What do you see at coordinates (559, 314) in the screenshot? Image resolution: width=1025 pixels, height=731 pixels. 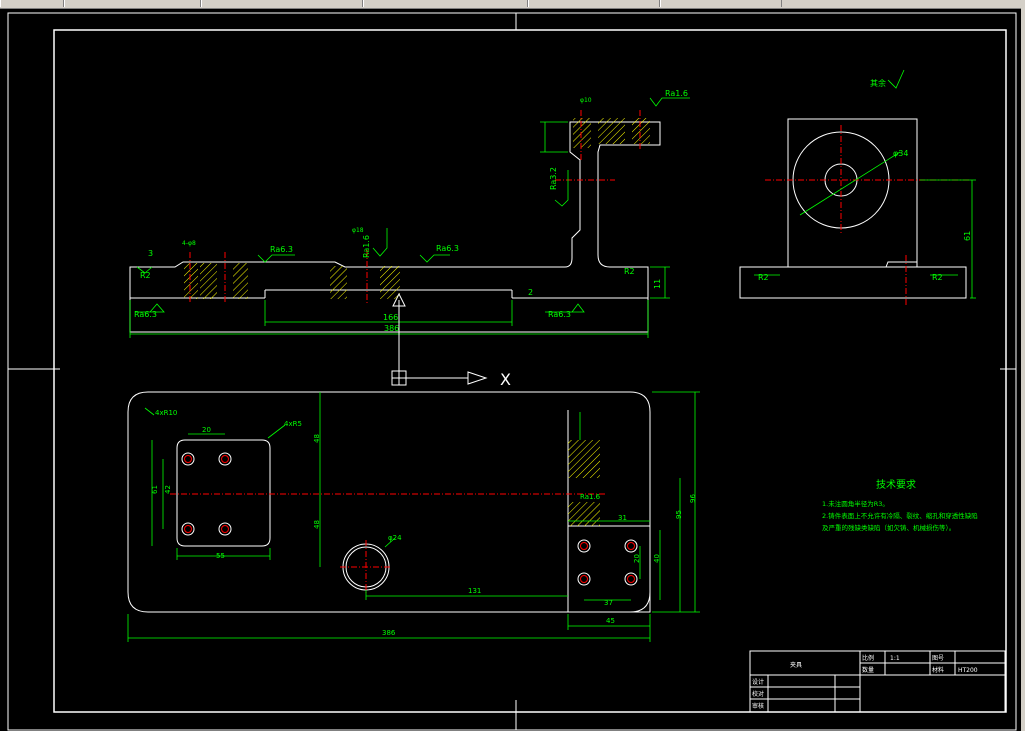 I see `rough-4: Ra6.3` at bounding box center [559, 314].